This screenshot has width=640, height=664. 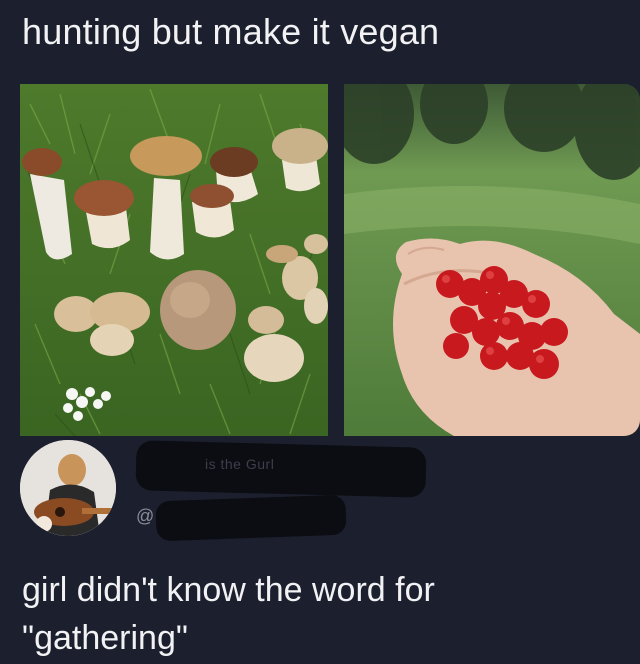 What do you see at coordinates (105, 638) in the screenshot?
I see `bottom-caption-line-2: "gathering"` at bounding box center [105, 638].